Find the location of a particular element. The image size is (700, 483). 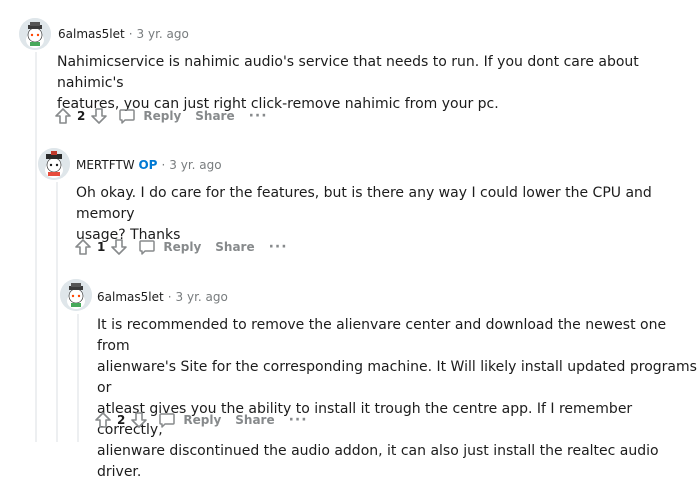

thread-line-level3 is located at coordinates (78, 378).